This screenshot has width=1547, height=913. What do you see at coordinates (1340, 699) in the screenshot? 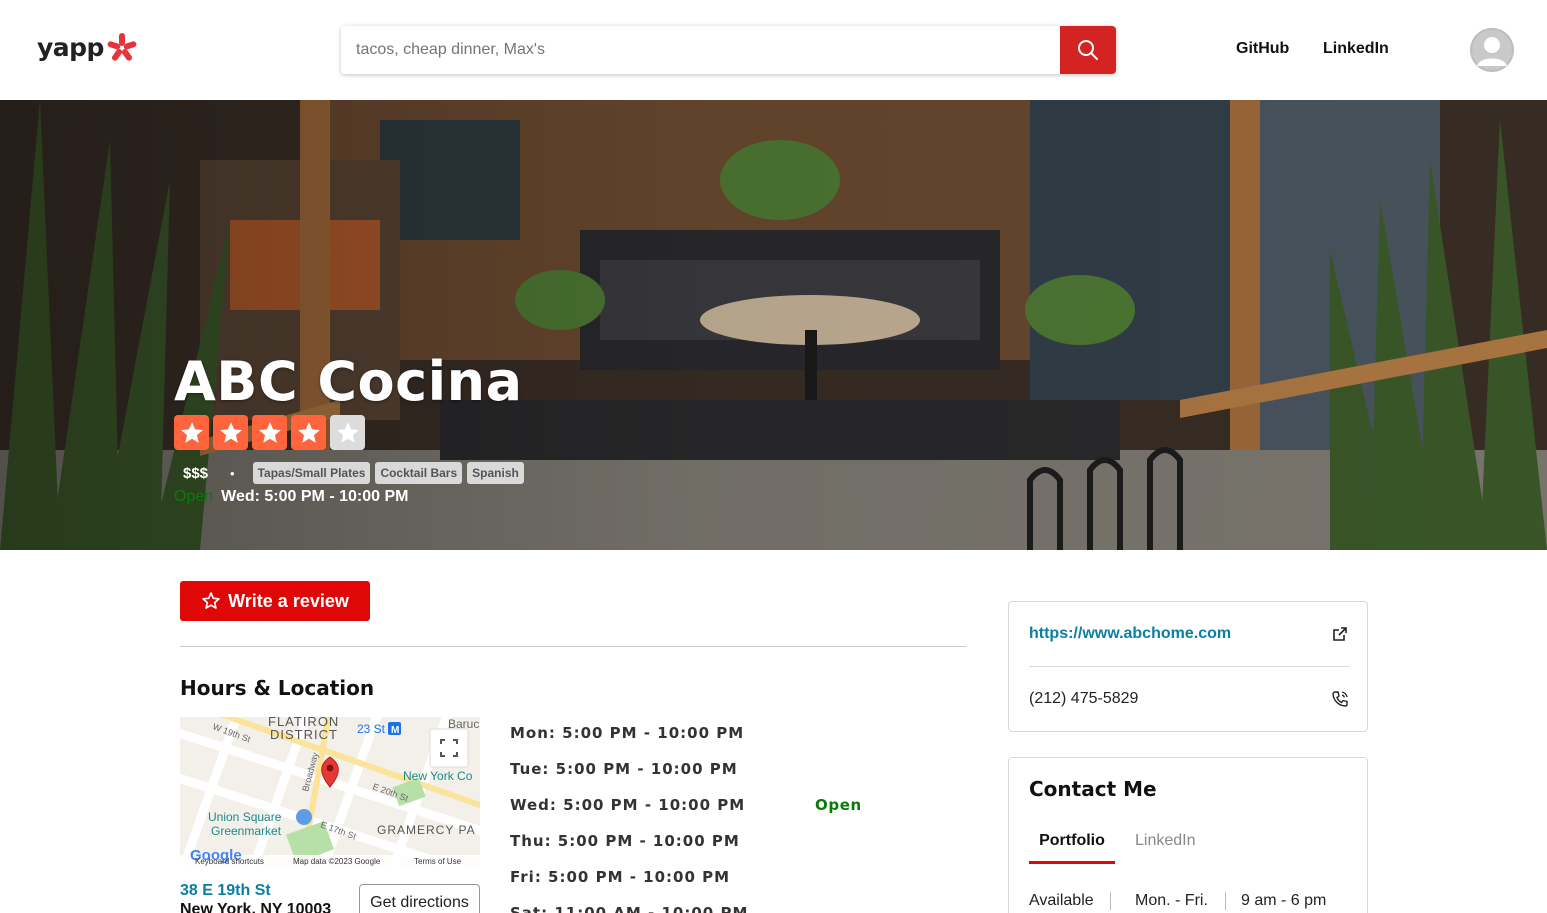
I see `phone-icon` at bounding box center [1340, 699].